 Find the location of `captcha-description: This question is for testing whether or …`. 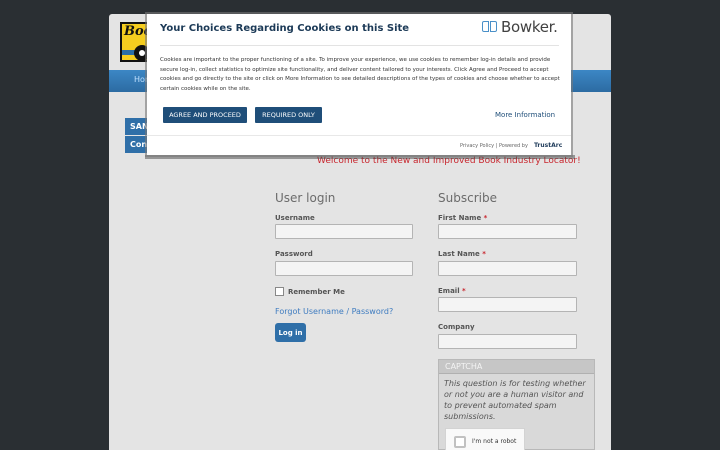

captcha-description: This question is for testing whether or … is located at coordinates (515, 400).